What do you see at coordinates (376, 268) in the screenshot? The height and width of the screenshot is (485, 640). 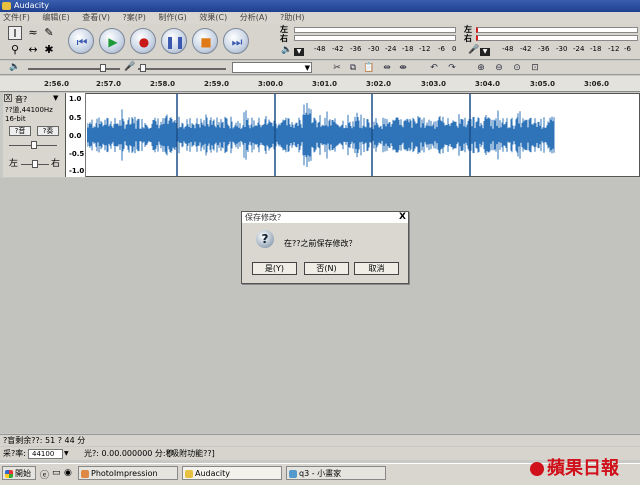 I see `cancel-button: 取消` at bounding box center [376, 268].